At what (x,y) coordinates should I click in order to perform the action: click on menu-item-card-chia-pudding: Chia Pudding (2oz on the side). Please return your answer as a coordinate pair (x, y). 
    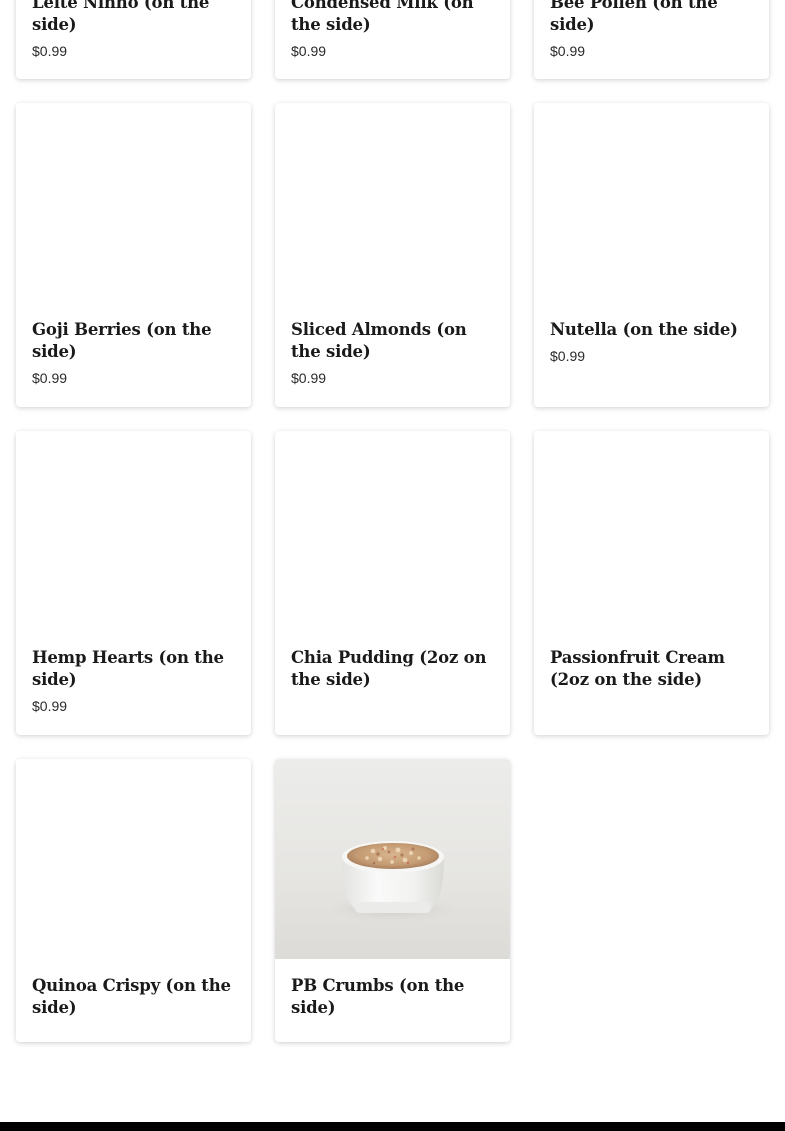
    Looking at the image, I should click on (392, 583).